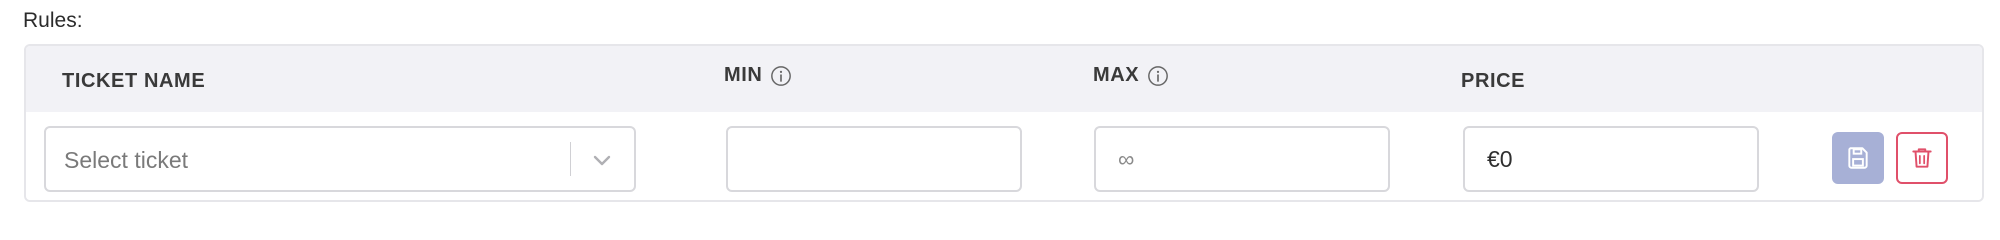 The height and width of the screenshot is (240, 2000). I want to click on column-header-price: PRICE, so click(1493, 81).